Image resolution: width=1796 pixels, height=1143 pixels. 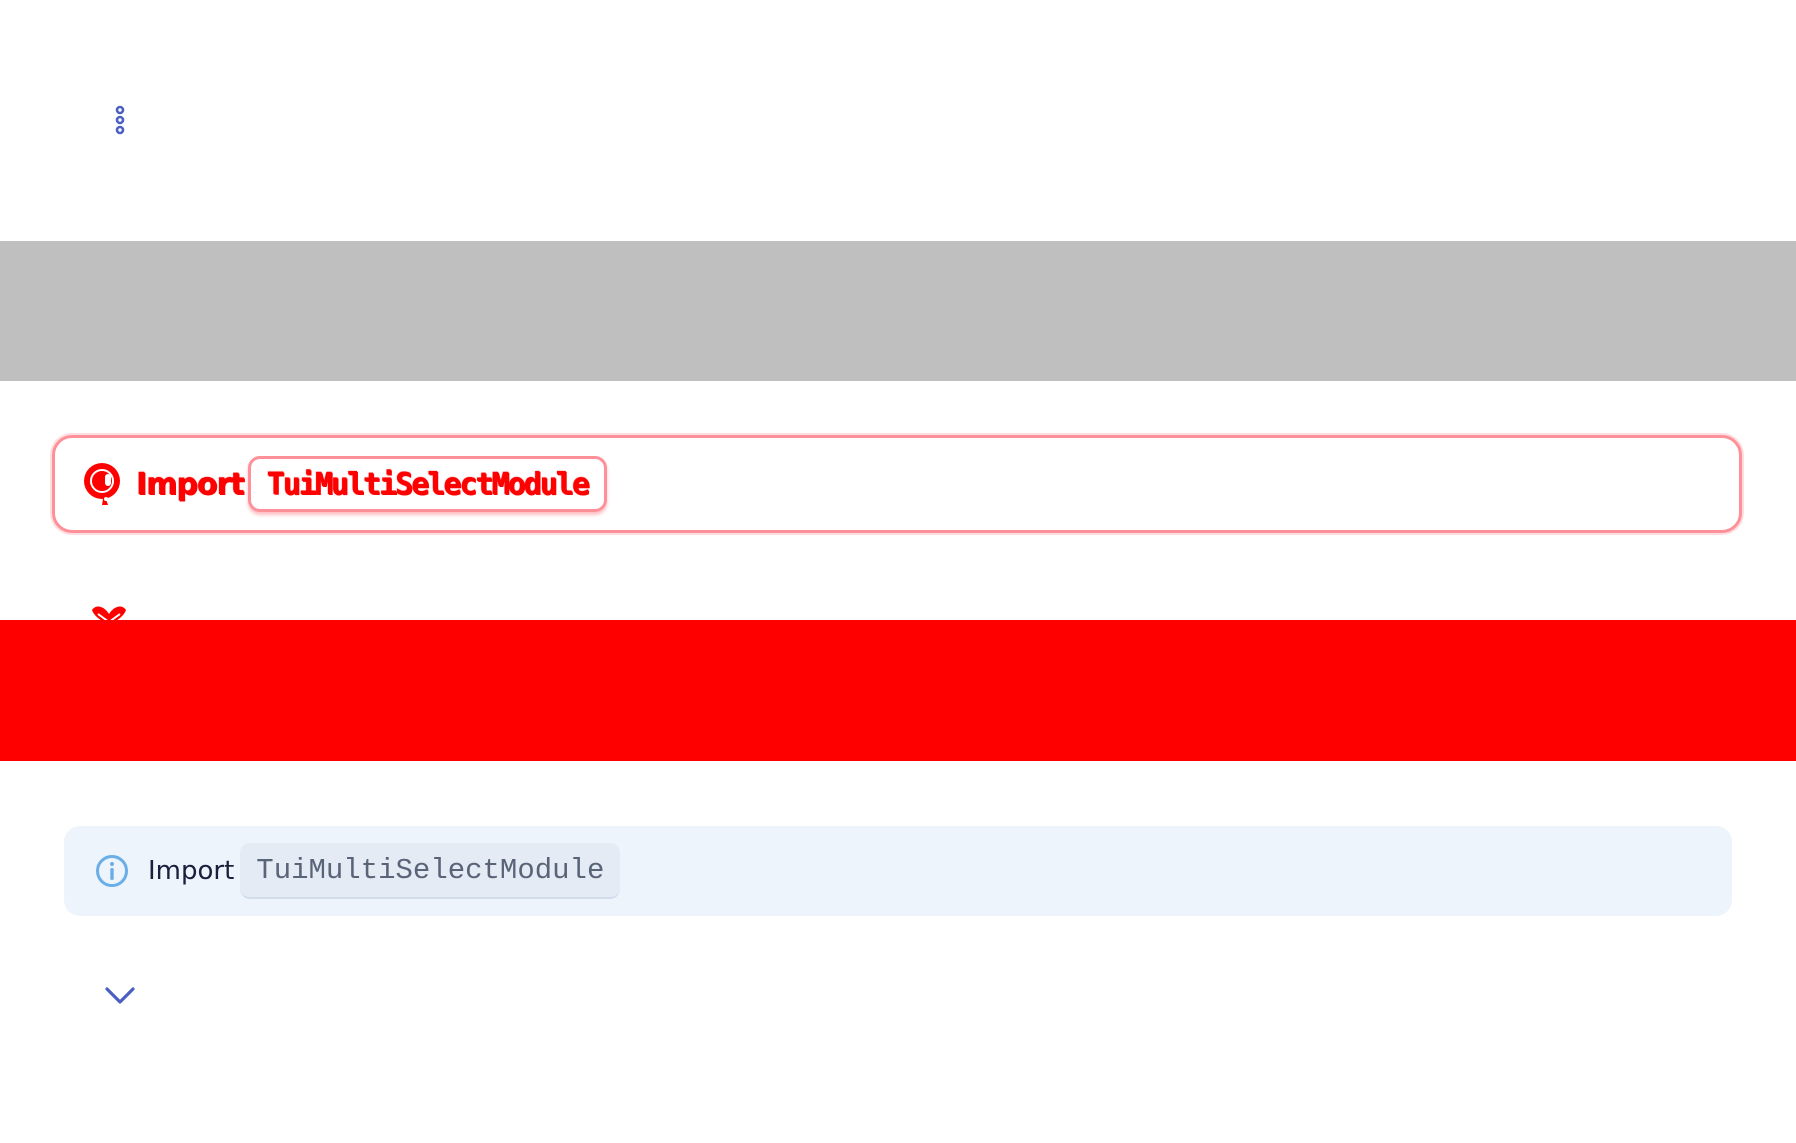 I want to click on gray-band, so click(x=898, y=311).